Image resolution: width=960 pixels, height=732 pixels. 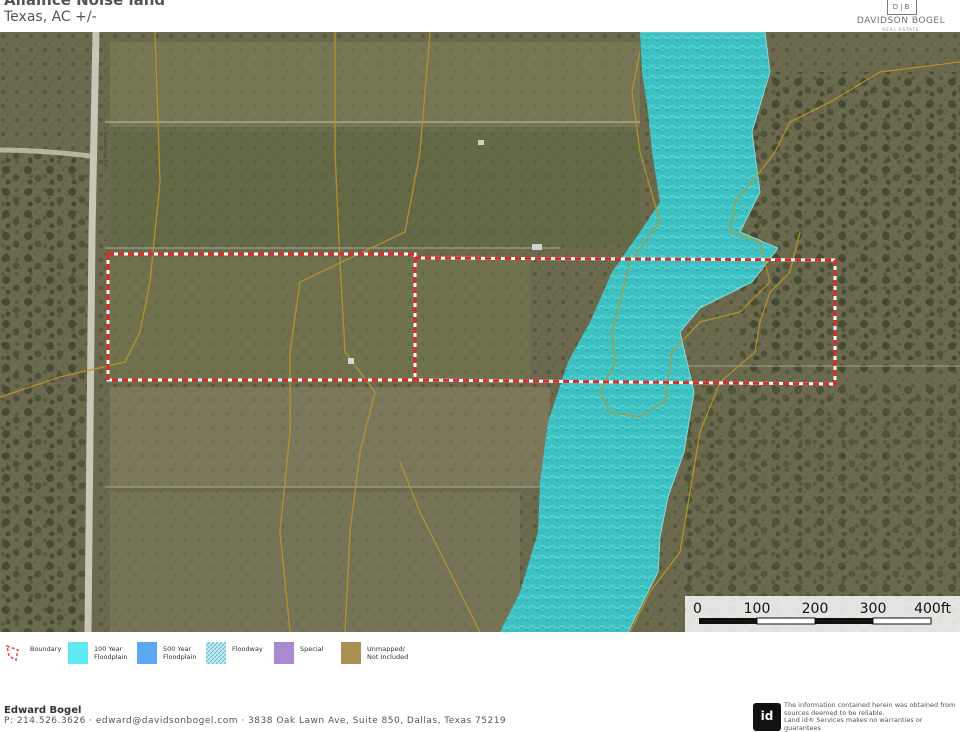 What do you see at coordinates (50, 17) in the screenshot?
I see `map-subtitle: Texas, AC +/-` at bounding box center [50, 17].